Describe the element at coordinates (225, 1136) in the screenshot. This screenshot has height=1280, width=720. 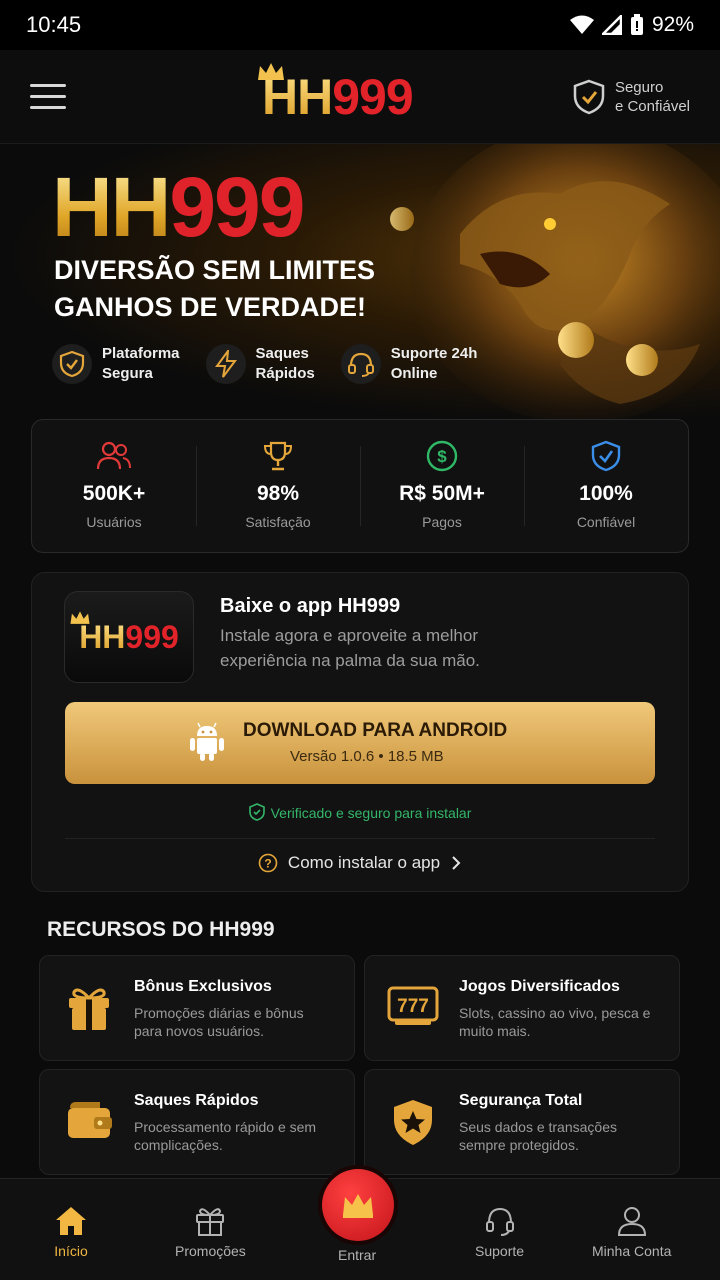
I see `feature-desc: Processamento rápido e sem complicações.` at that location.